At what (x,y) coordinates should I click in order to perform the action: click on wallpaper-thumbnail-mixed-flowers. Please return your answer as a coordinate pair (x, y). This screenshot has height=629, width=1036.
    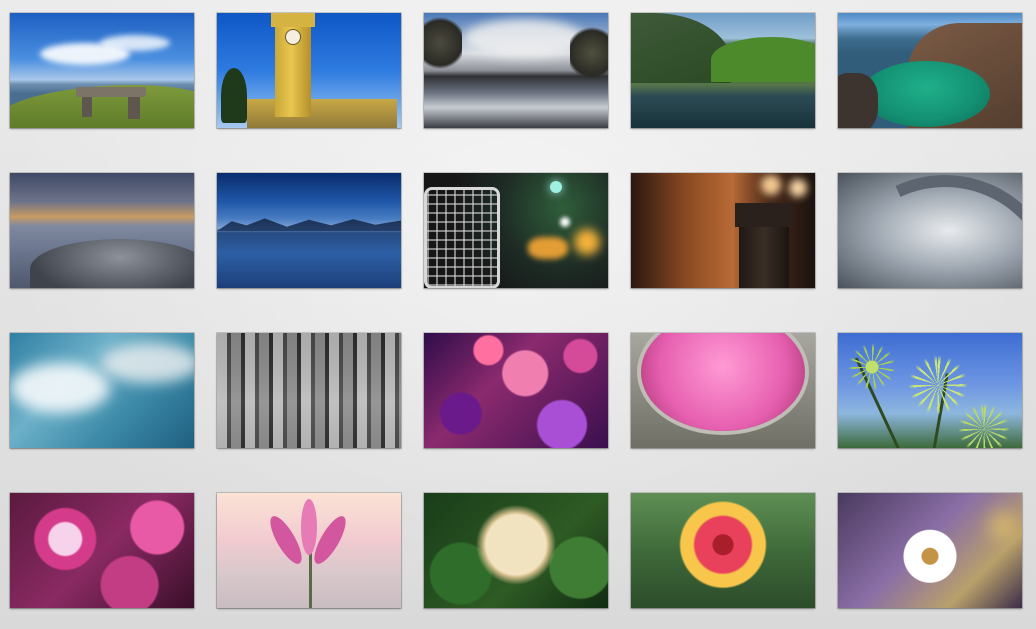
    Looking at the image, I should click on (516, 390).